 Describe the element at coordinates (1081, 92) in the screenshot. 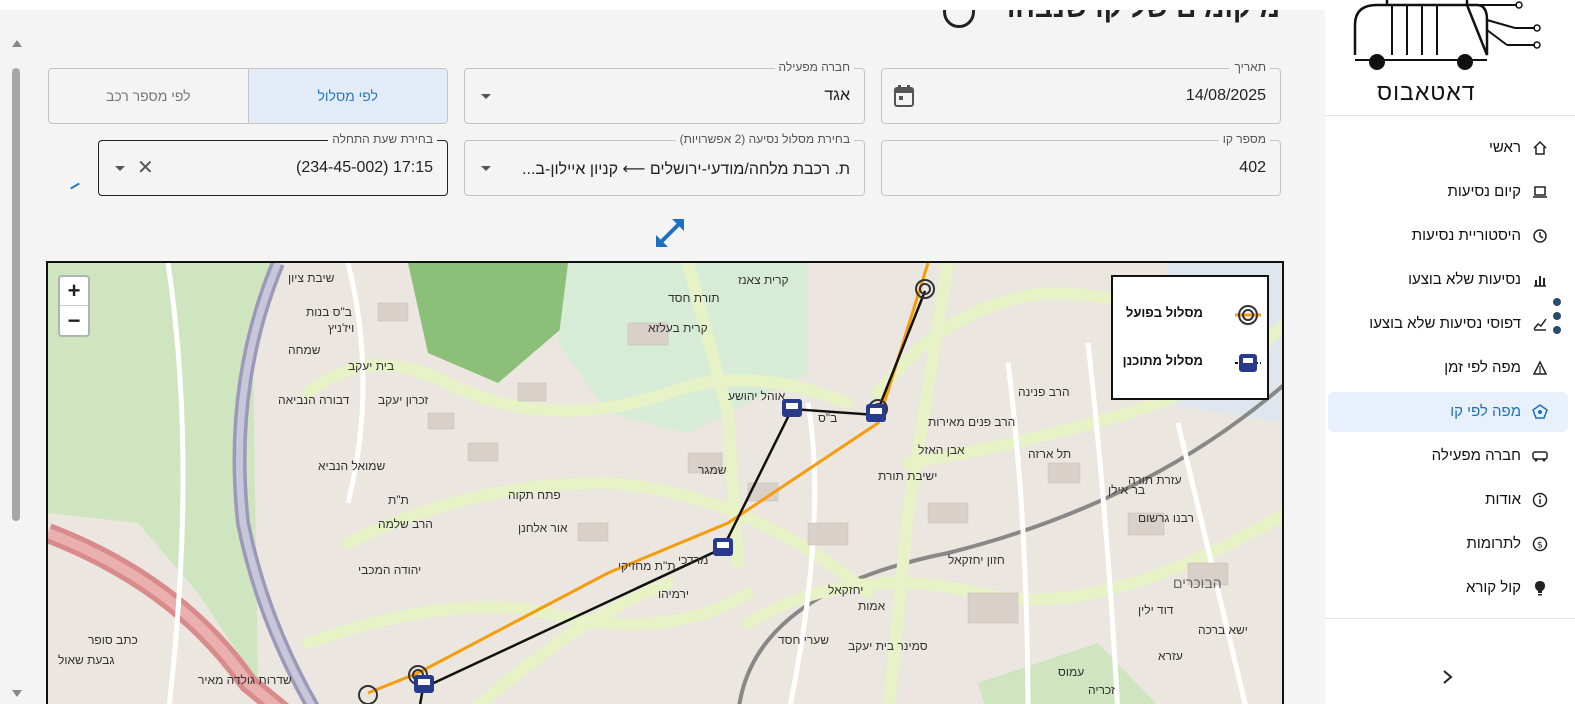

I see `date-field: תאריך 14/08/2025` at that location.